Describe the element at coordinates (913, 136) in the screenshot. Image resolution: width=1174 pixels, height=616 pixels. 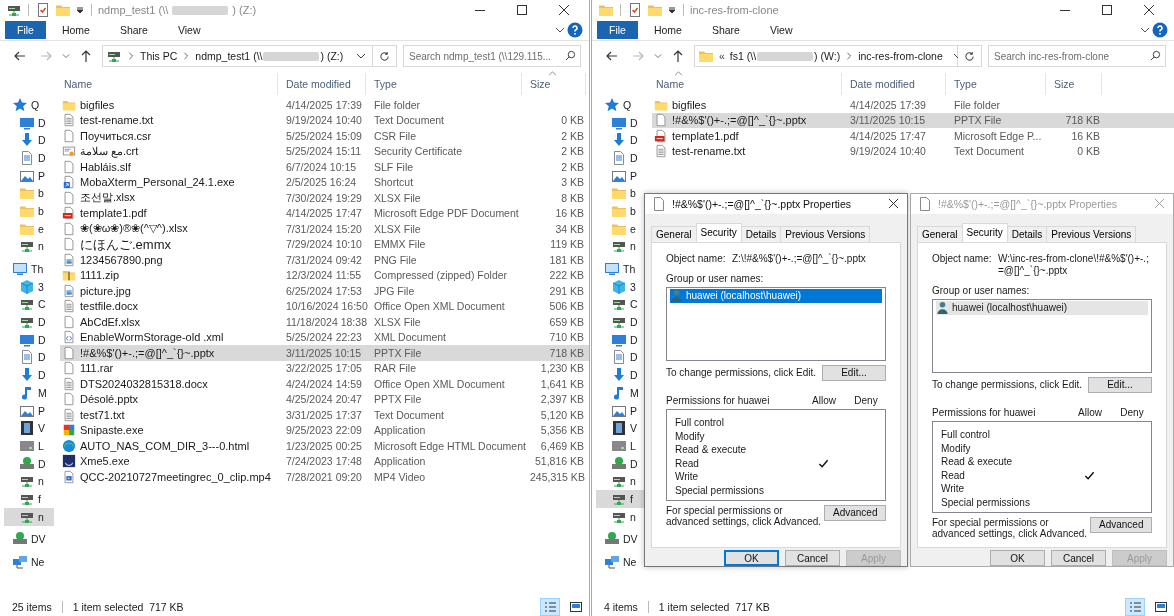
I see `file-row: template1.pdf 4/14/2025 17:47 Microsoft Edge P... 16 KB` at that location.